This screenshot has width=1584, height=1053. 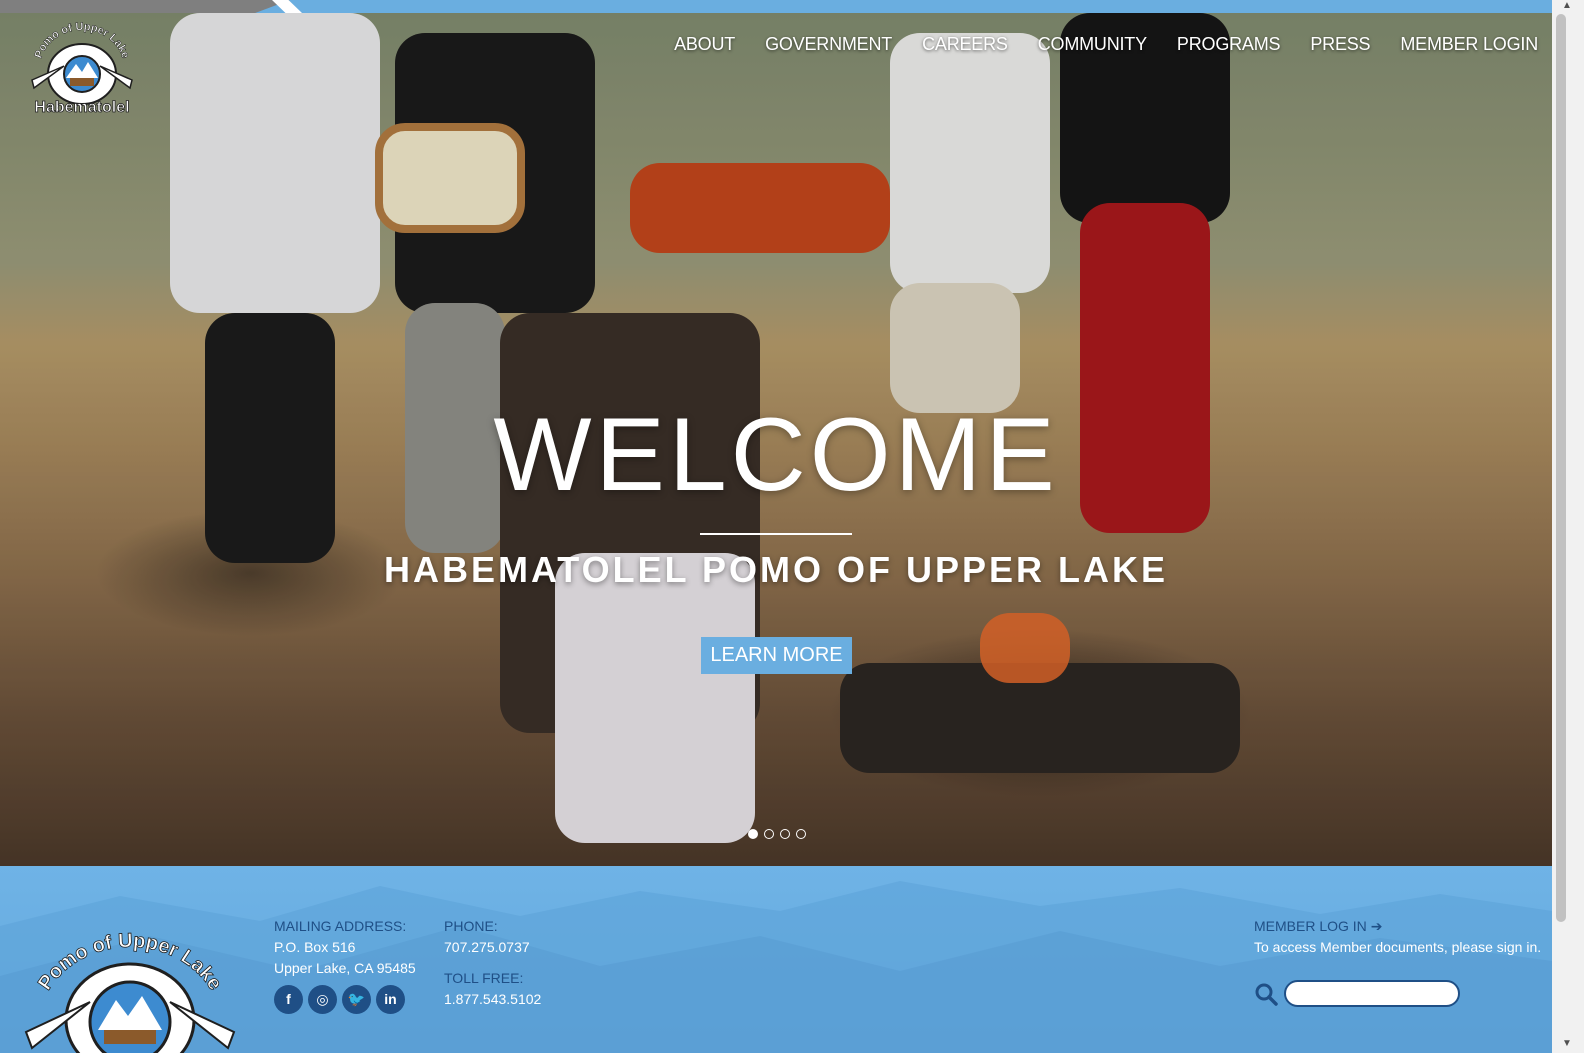 What do you see at coordinates (322, 999) in the screenshot?
I see `instagram-icon: ◎` at bounding box center [322, 999].